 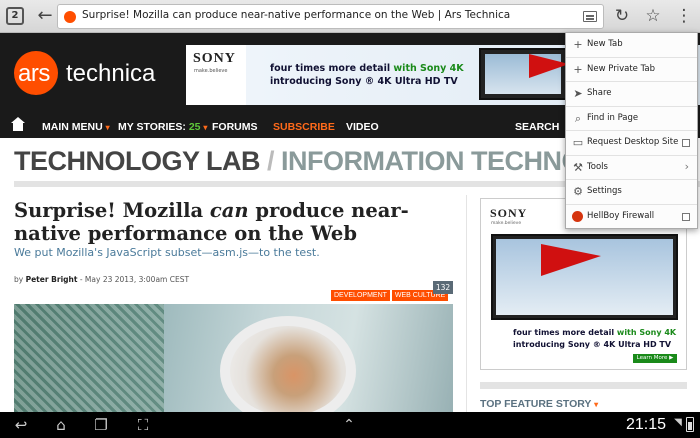 What do you see at coordinates (304, 127) in the screenshot?
I see `nav-subscribe: SUBSCRIBE` at bounding box center [304, 127].